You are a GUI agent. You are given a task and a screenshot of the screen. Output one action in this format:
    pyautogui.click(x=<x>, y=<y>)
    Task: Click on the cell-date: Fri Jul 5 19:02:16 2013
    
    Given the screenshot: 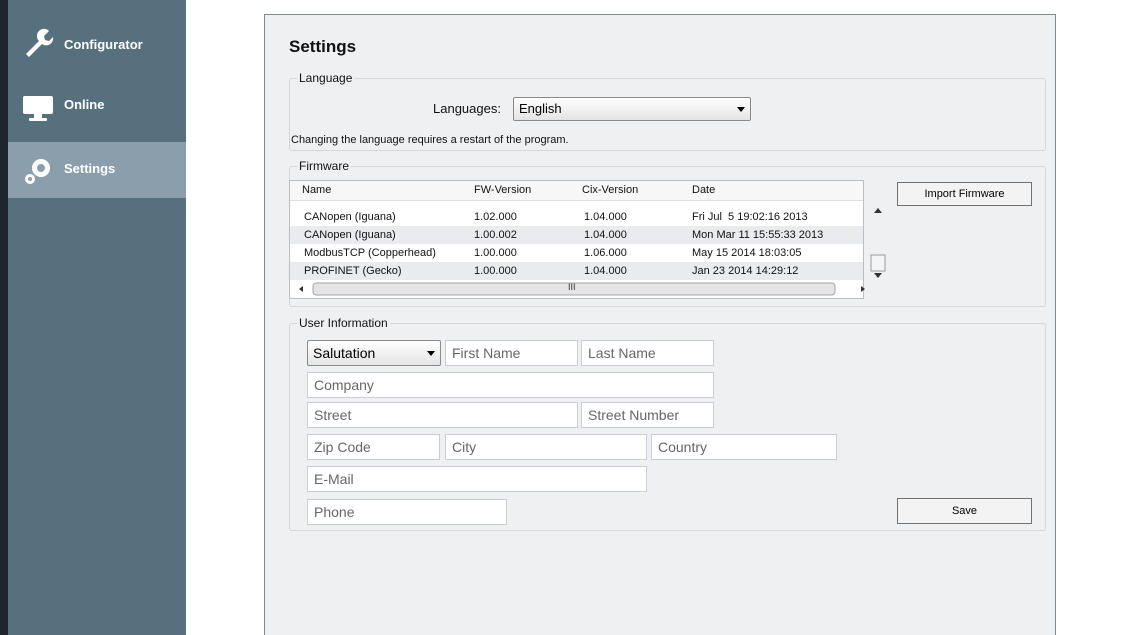 What is the action you would take?
    pyautogui.click(x=750, y=217)
    